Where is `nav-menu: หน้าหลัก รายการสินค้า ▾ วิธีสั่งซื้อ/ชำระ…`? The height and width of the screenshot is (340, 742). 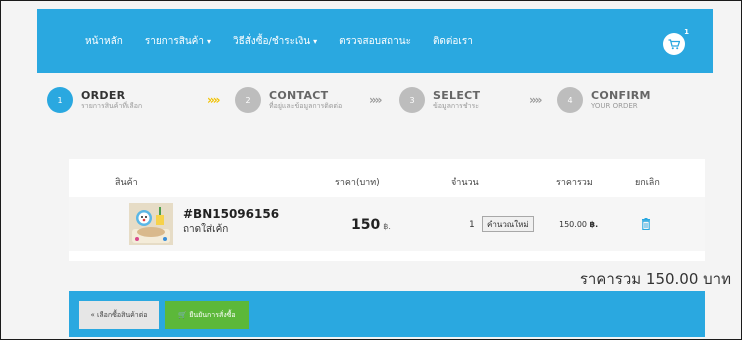 nav-menu: หน้าหลัก รายการสินค้า ▾ วิธีสั่งซื้อ/ชำระ… is located at coordinates (290, 41).